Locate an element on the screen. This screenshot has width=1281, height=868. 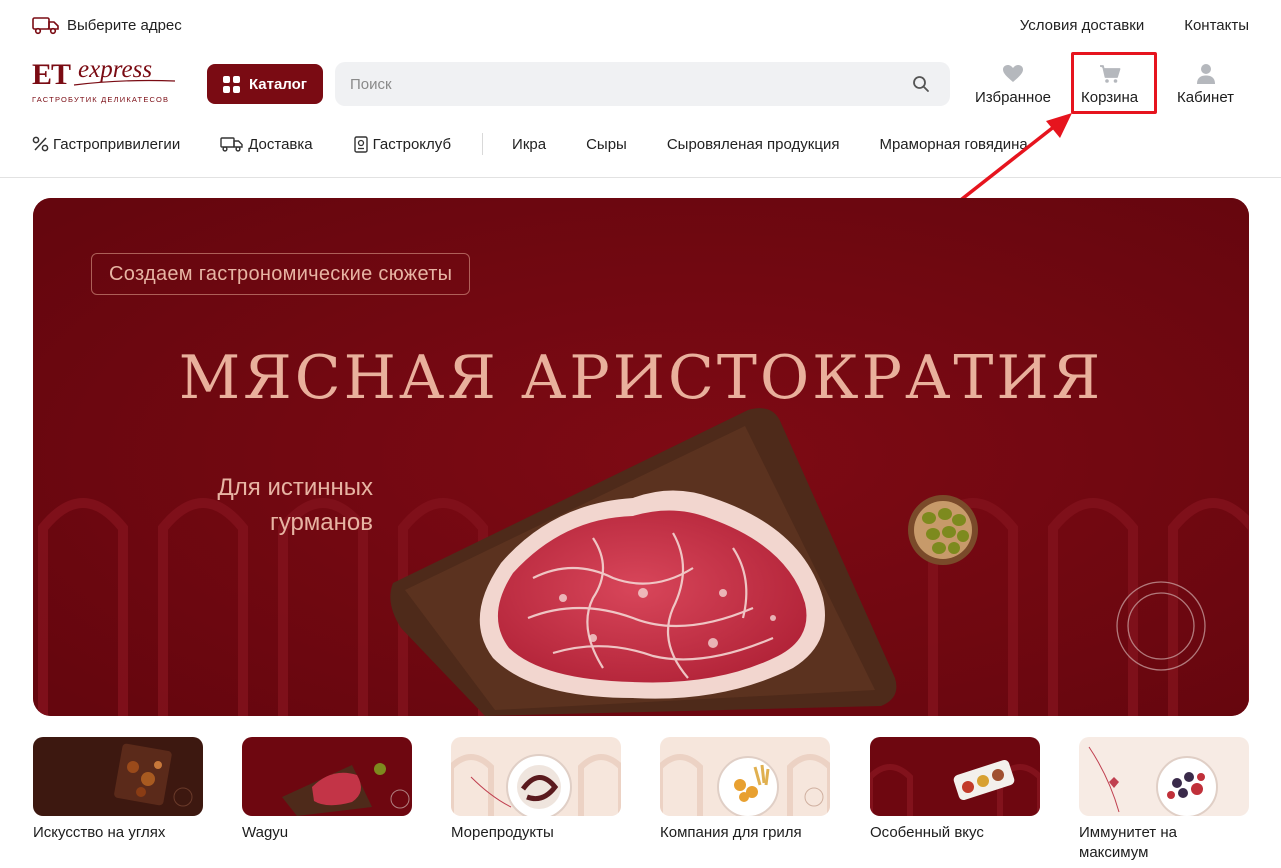
nav-label: Икра is located at coordinates (529, 144).